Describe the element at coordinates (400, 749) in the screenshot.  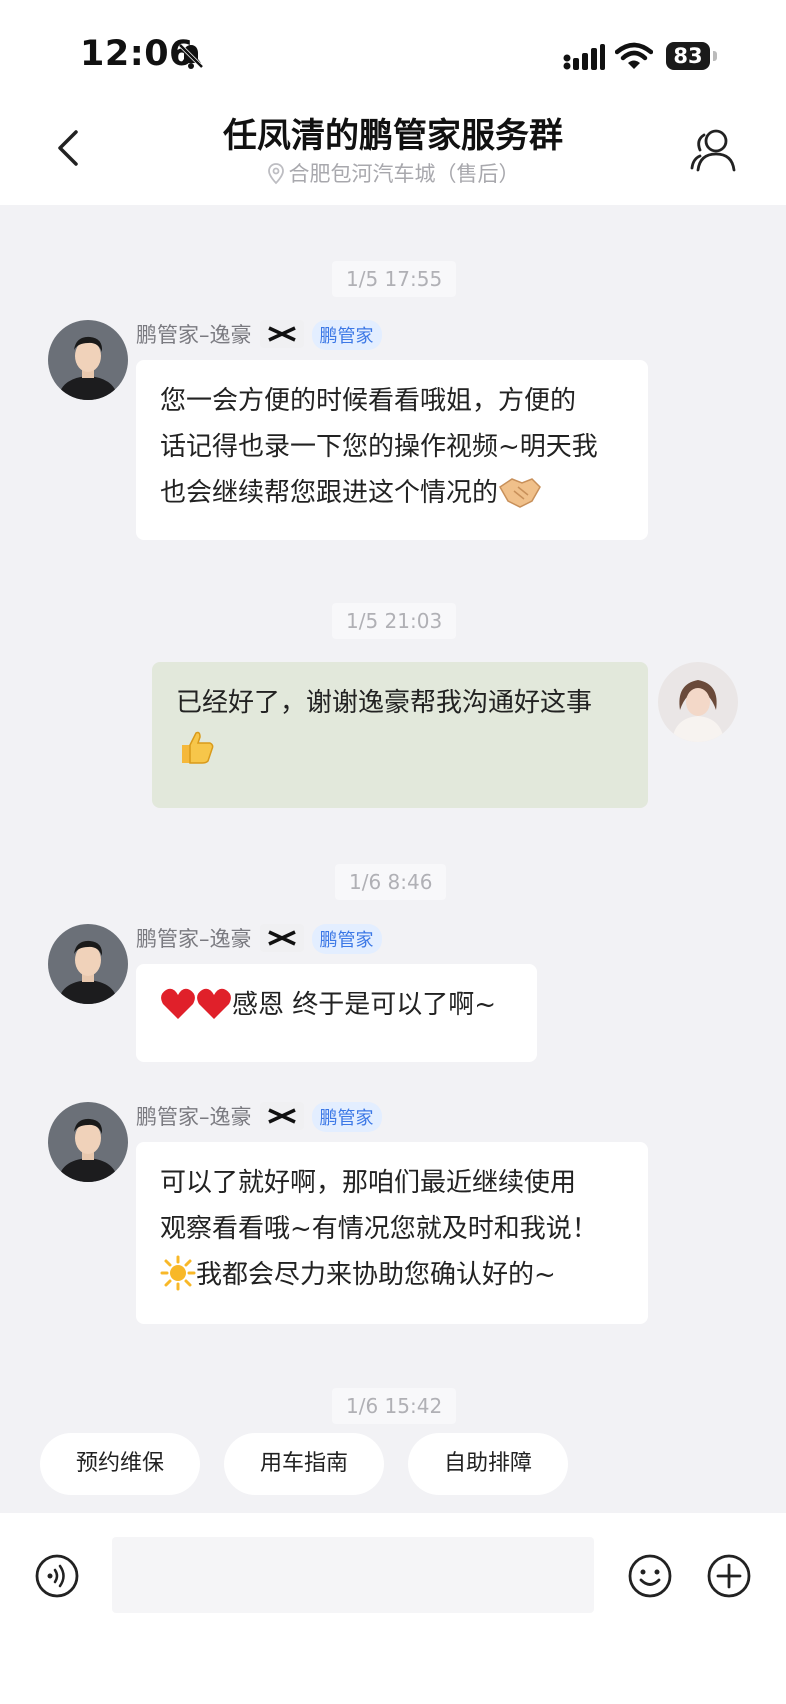
I see `thumbs-up-emoji-icon` at that location.